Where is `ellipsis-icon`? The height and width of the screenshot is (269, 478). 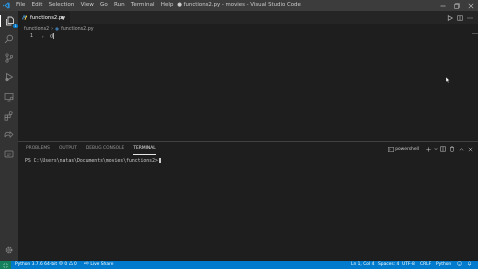
ellipsis-icon is located at coordinates (470, 18).